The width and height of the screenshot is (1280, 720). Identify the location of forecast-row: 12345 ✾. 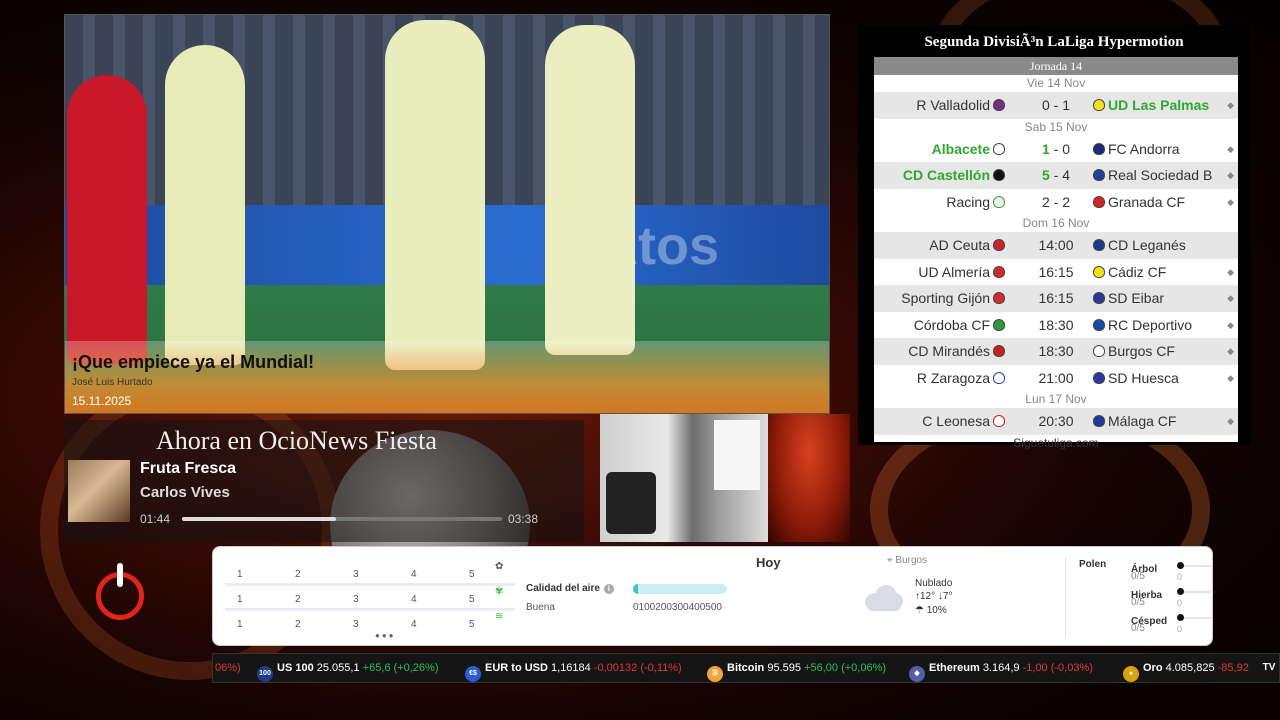
(370, 598).